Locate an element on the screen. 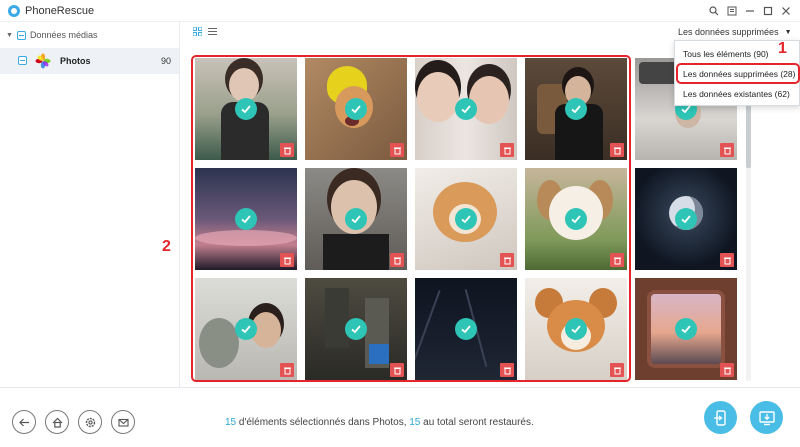 The width and height of the screenshot is (800, 447). status-text-end: au total seront restaurés. is located at coordinates (477, 422).